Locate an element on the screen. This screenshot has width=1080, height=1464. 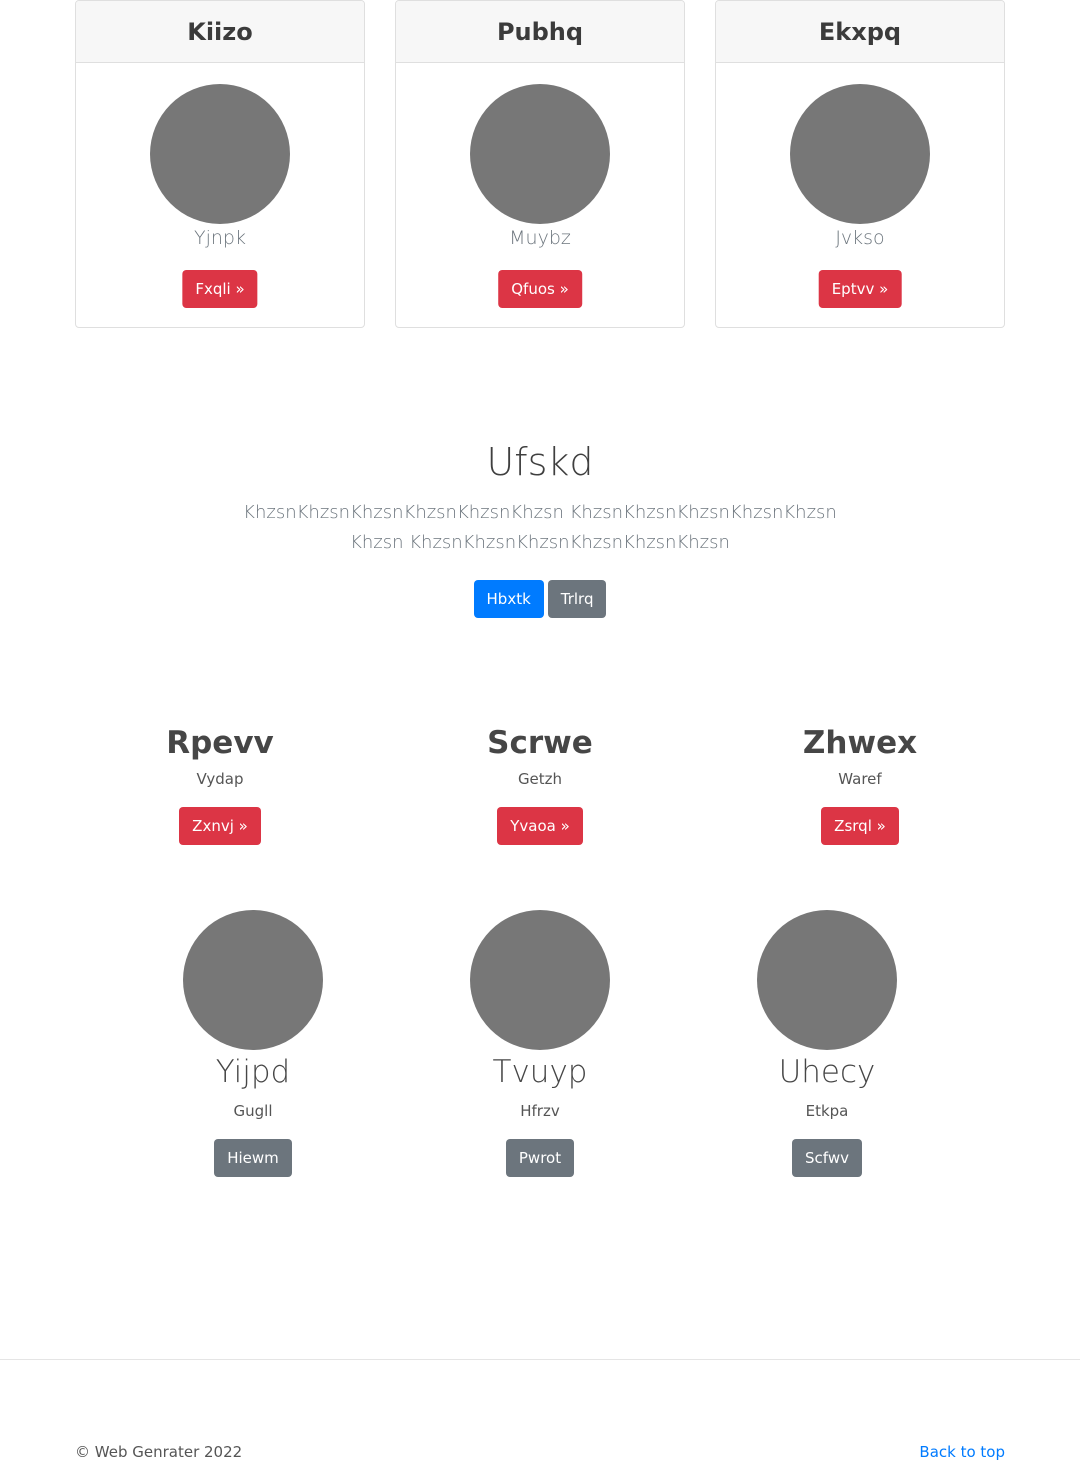
hero-primary-button: Hbxtk is located at coordinates (508, 599).